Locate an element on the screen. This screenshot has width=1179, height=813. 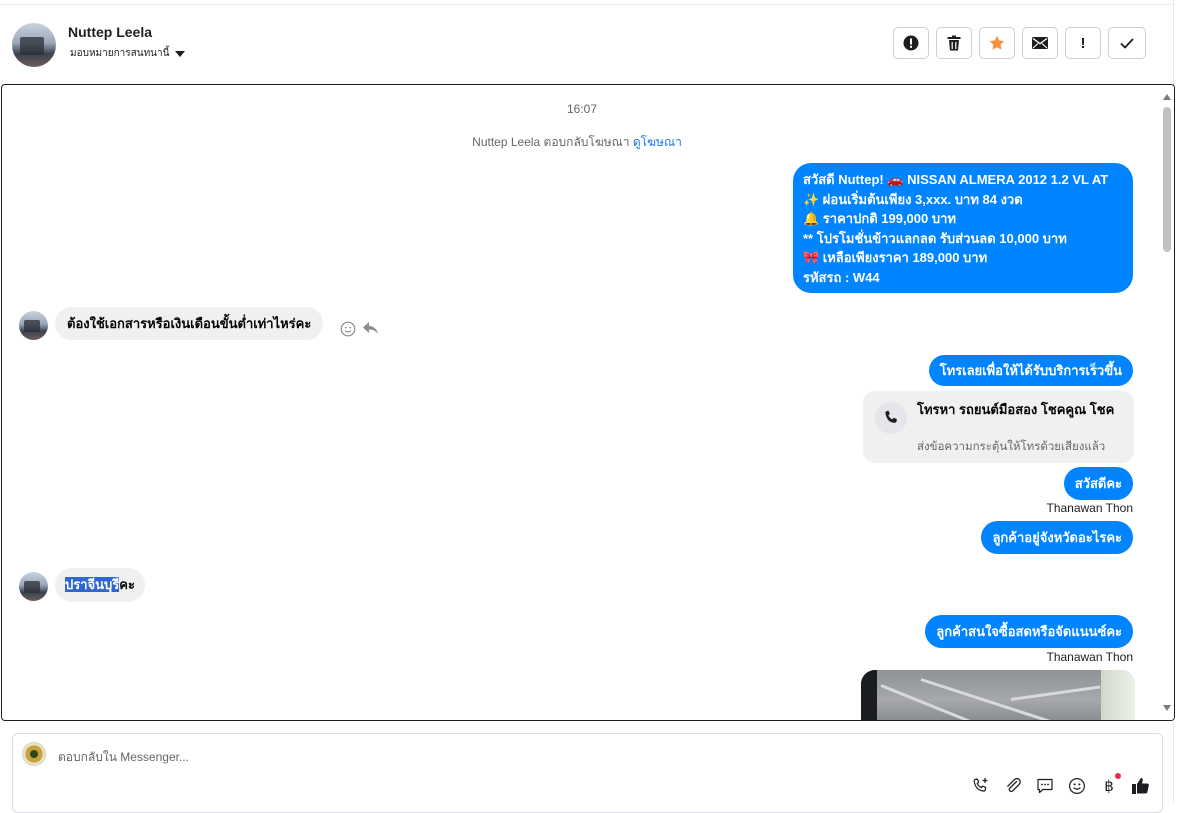
emoji-button is located at coordinates (1077, 786).